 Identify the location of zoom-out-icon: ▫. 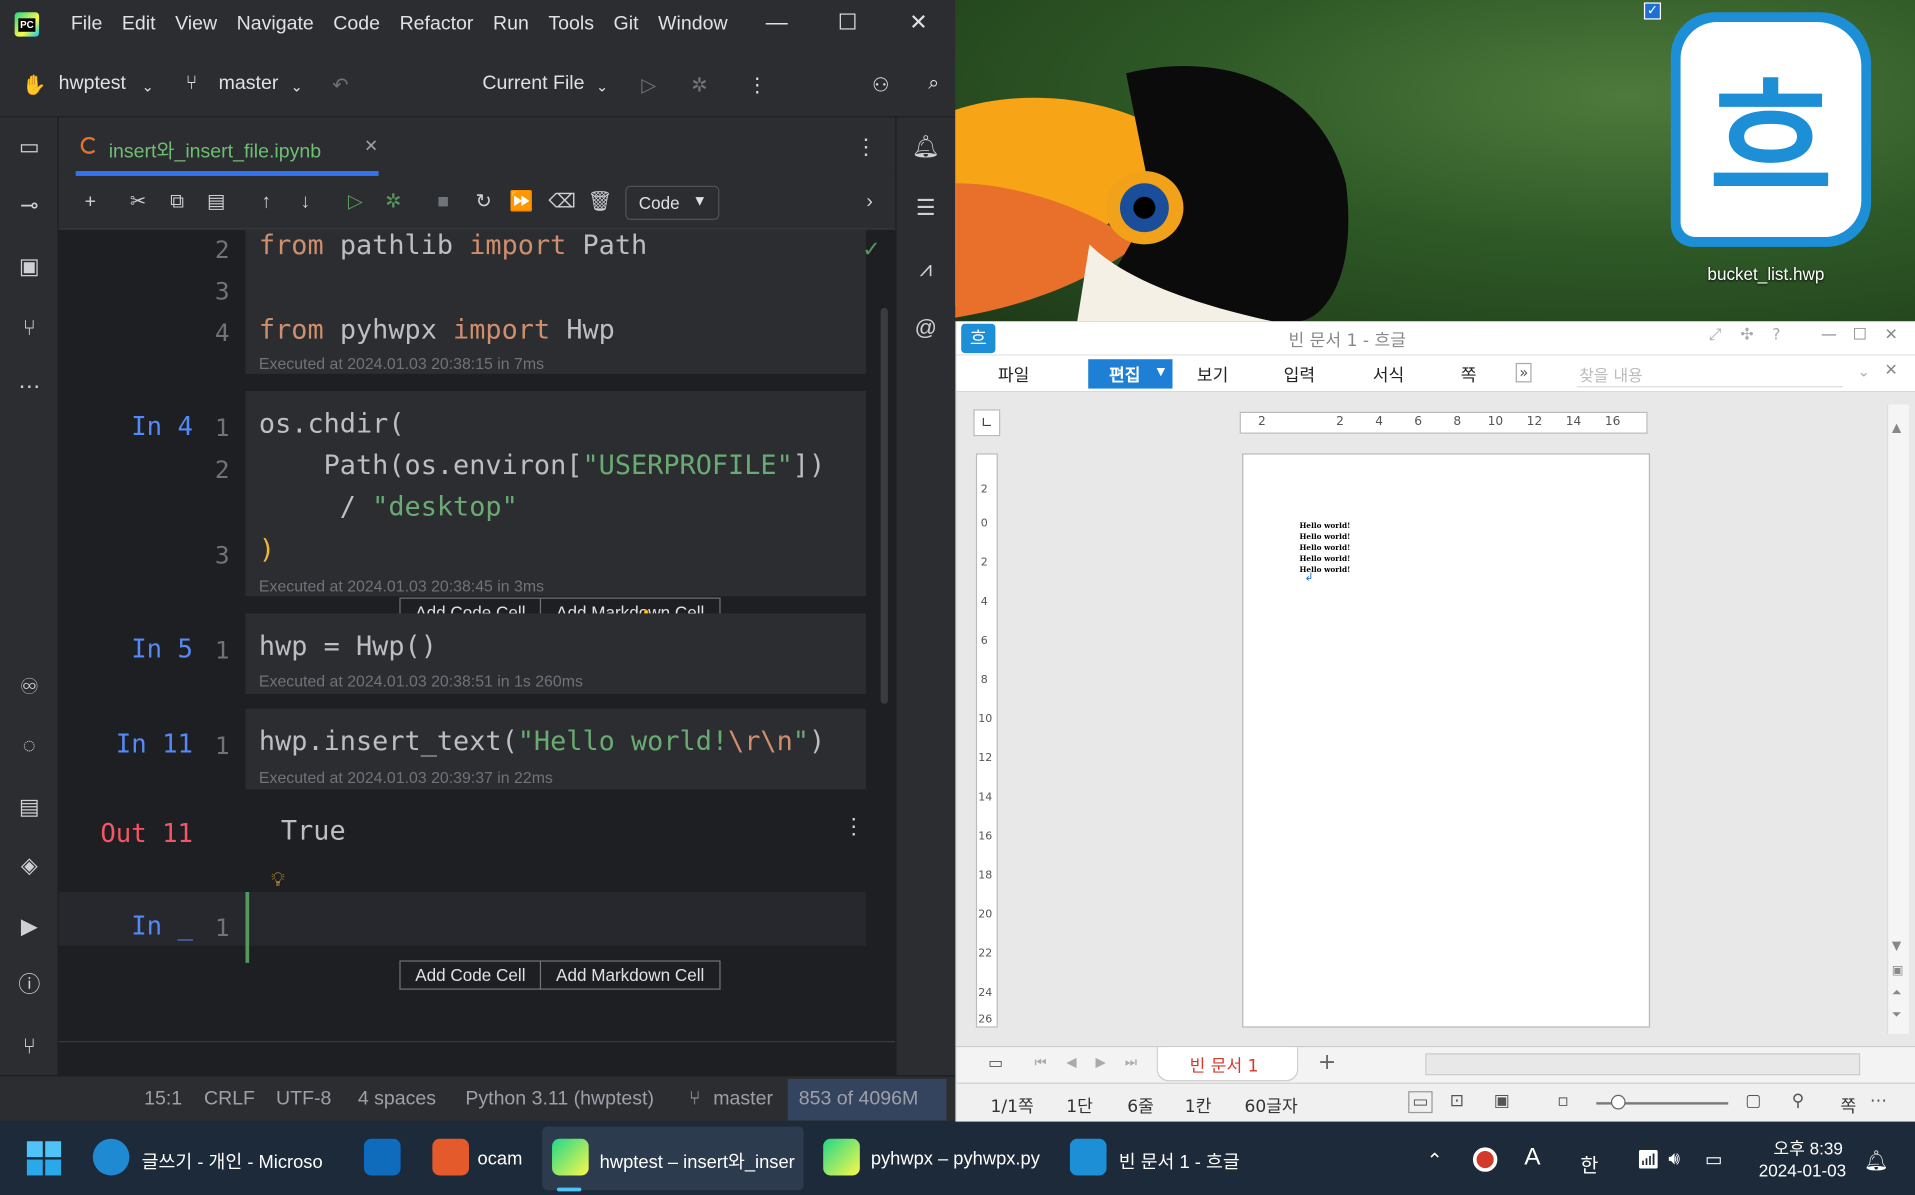
(1563, 1101).